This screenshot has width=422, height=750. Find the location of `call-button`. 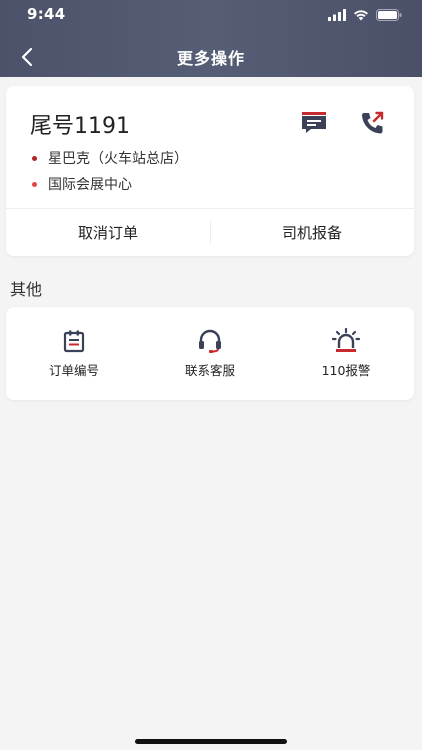

call-button is located at coordinates (373, 123).